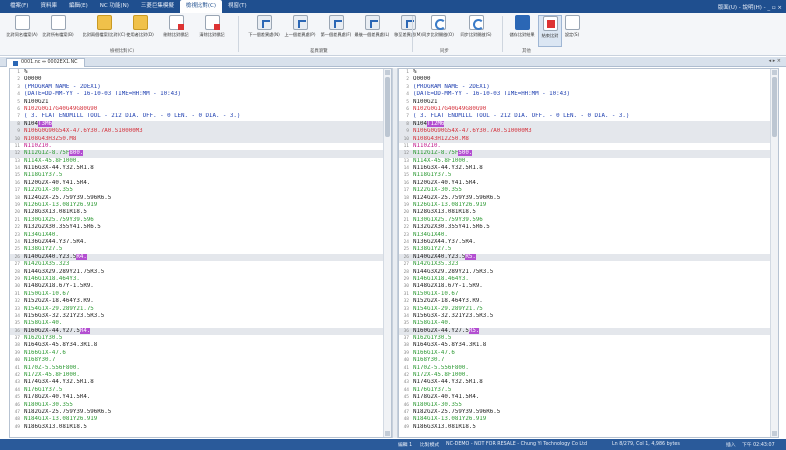 Image resolution: width=786 pixels, height=450 pixels. What do you see at coordinates (200, 279) in the screenshot?
I see `code-line: 29 N146G1X18.464Y3.` at bounding box center [200, 279].